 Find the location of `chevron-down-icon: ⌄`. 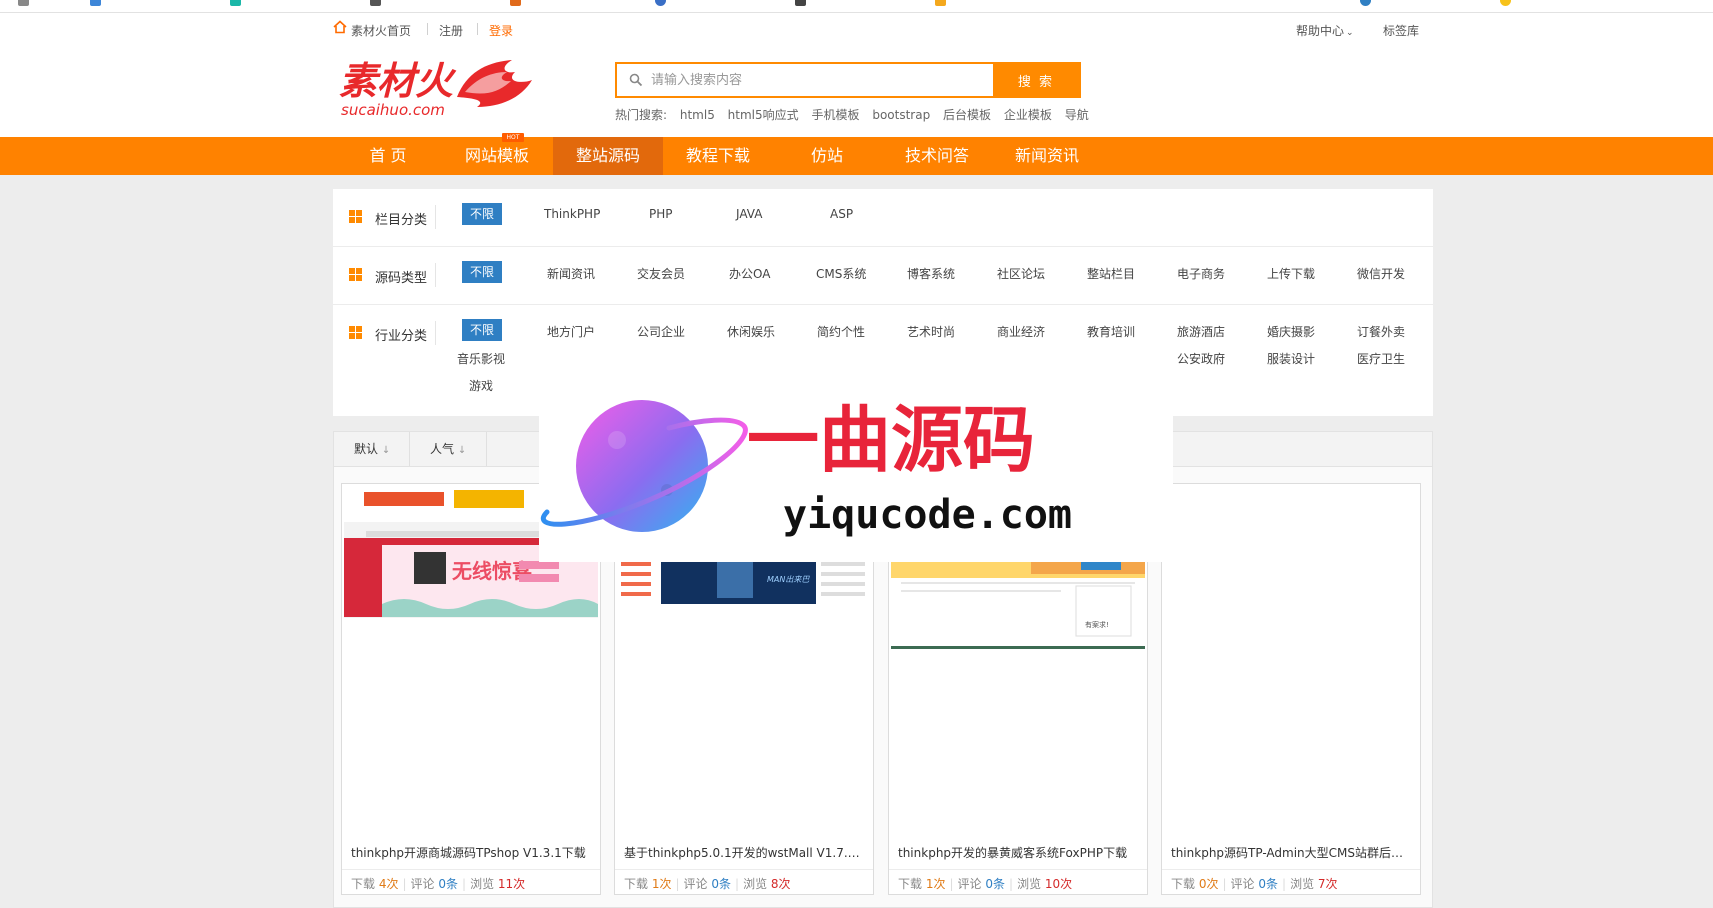

chevron-down-icon: ⌄ is located at coordinates (1350, 33).